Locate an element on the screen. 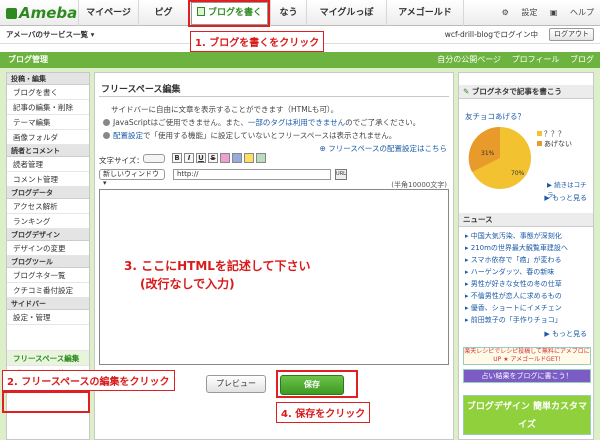 This screenshot has height=440, width=600. service-list-dropdown: アメーバのサービス一覧 ▾ is located at coordinates (50, 35).